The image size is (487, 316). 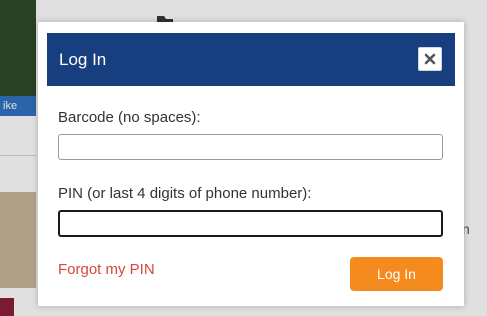 What do you see at coordinates (396, 274) in the screenshot?
I see `login-button: Log In` at bounding box center [396, 274].